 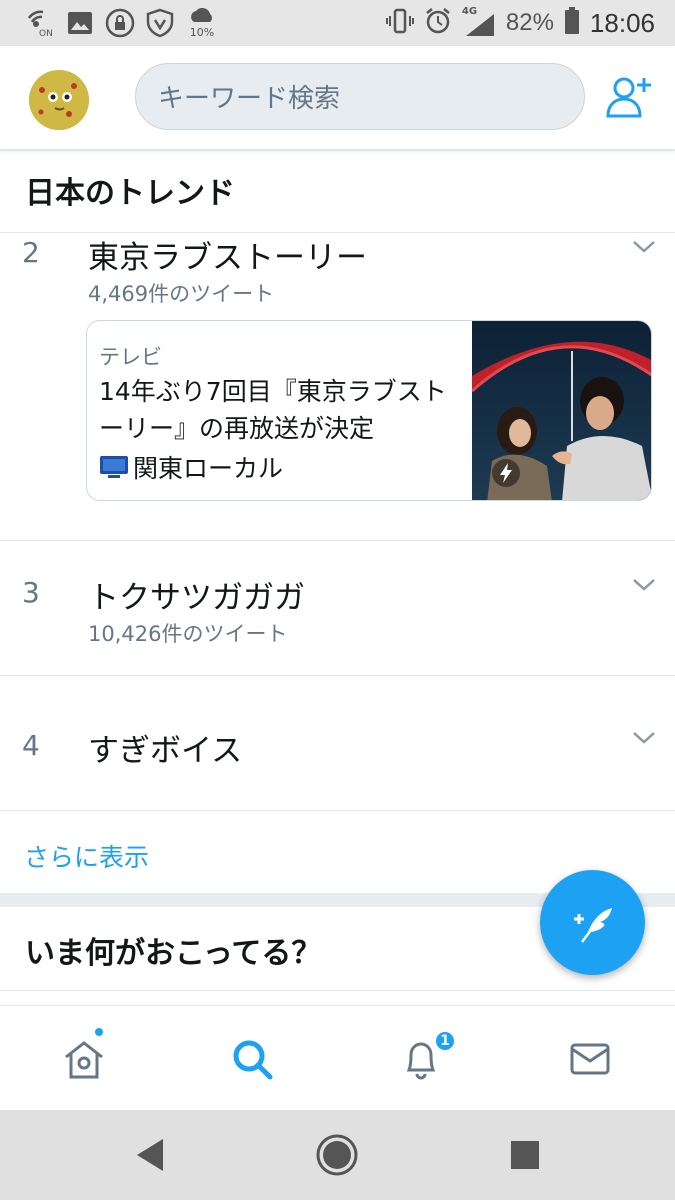 What do you see at coordinates (506, 473) in the screenshot?
I see `video-flash-icon` at bounding box center [506, 473].